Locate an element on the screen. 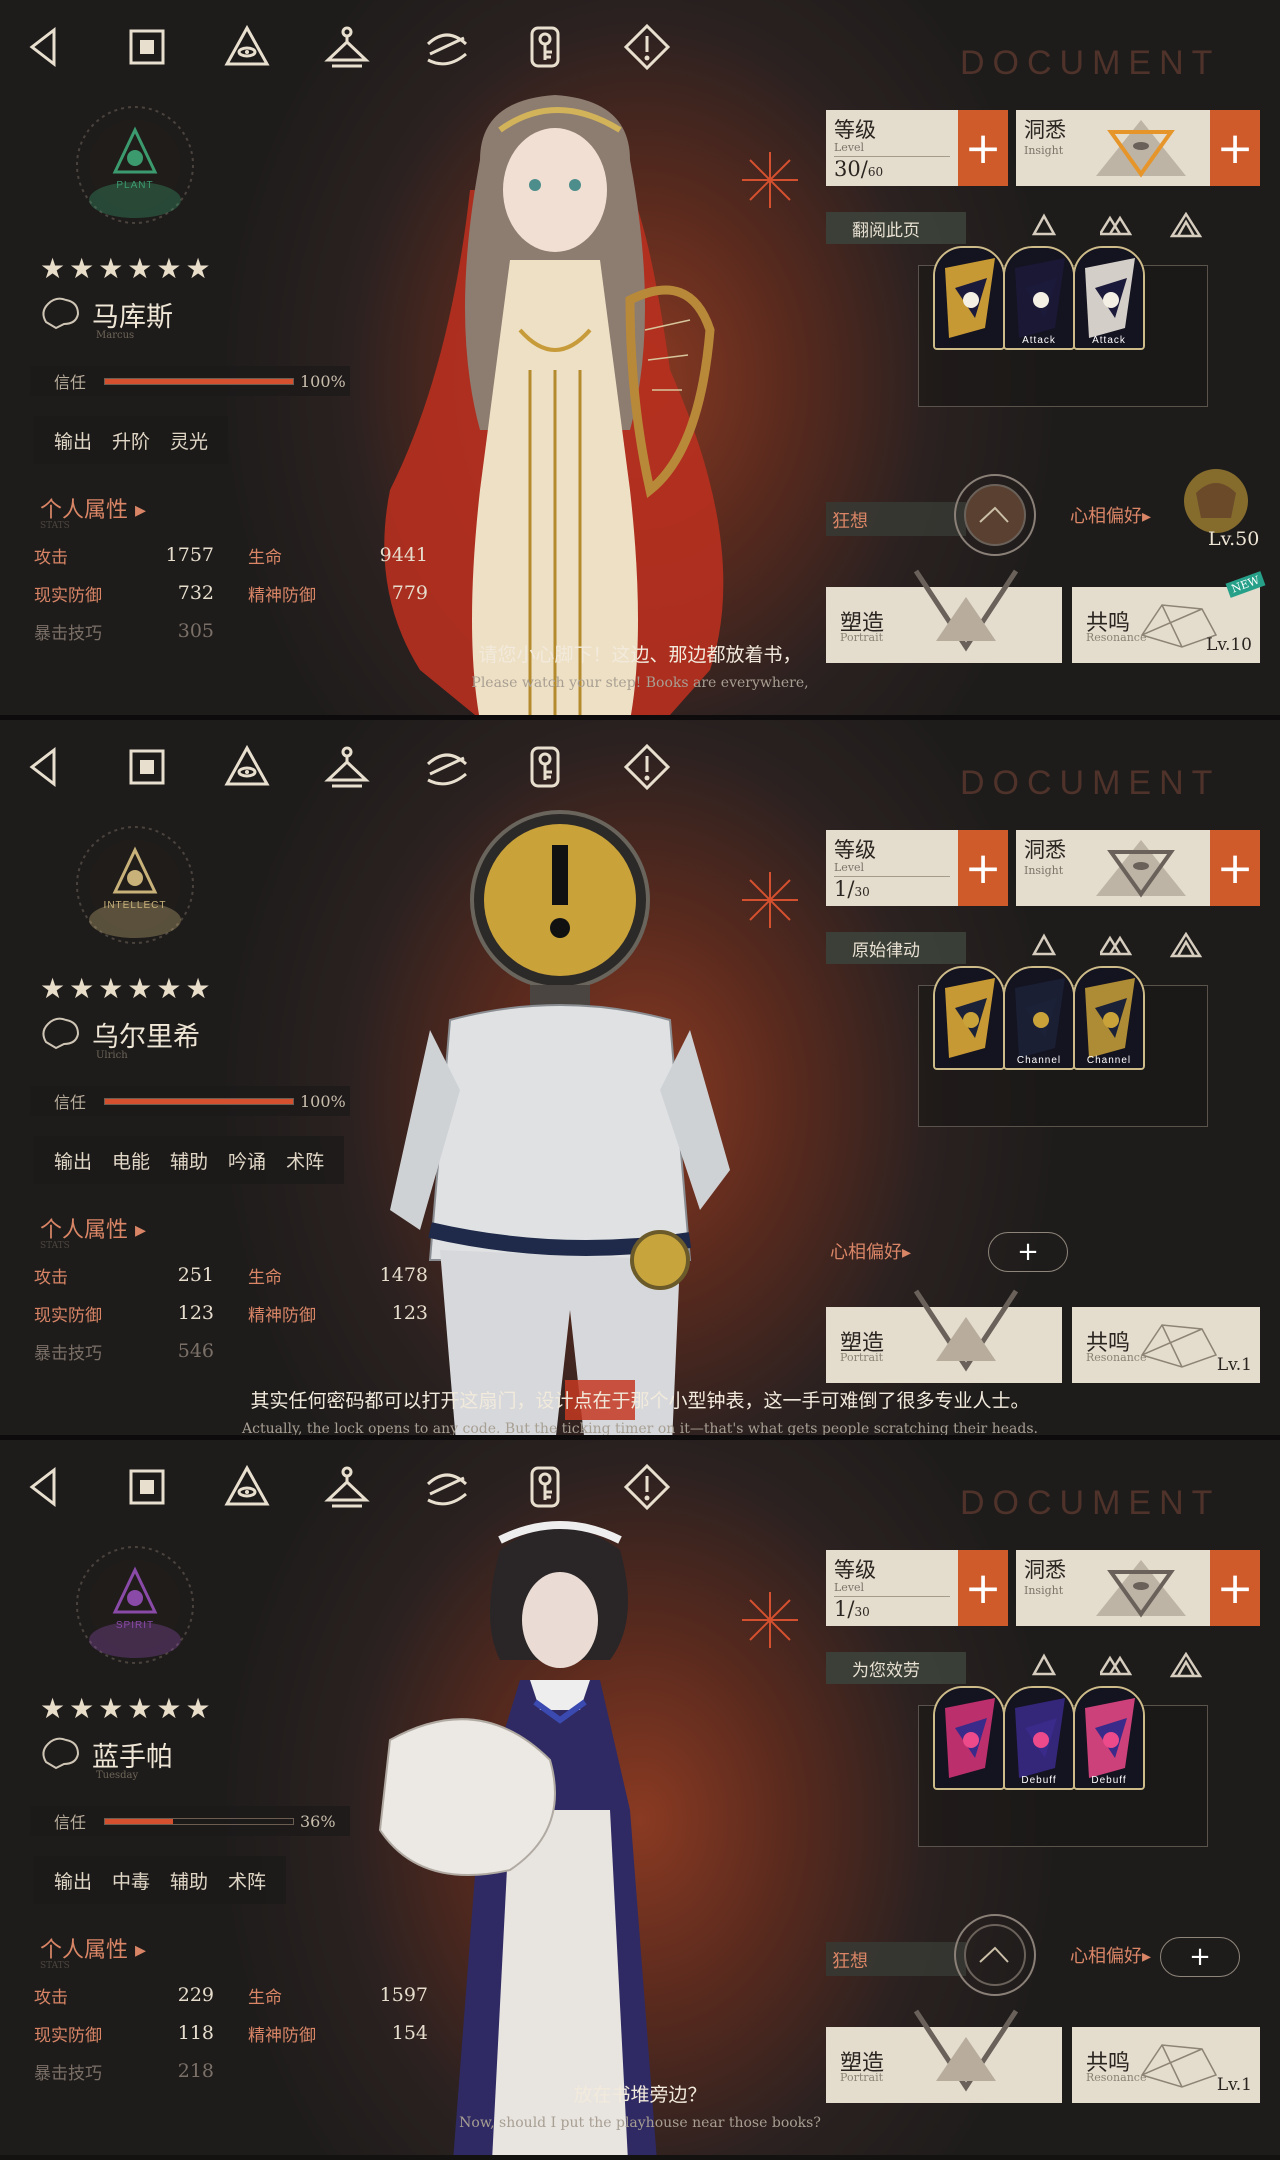  character-name: 蓝手帕 is located at coordinates (132, 1757).